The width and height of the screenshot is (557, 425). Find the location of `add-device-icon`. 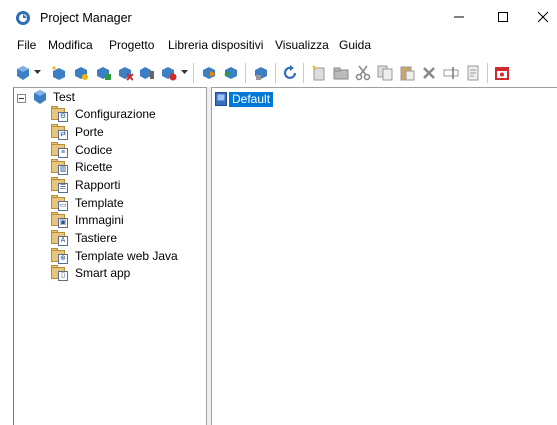

add-device-icon is located at coordinates (103, 73).